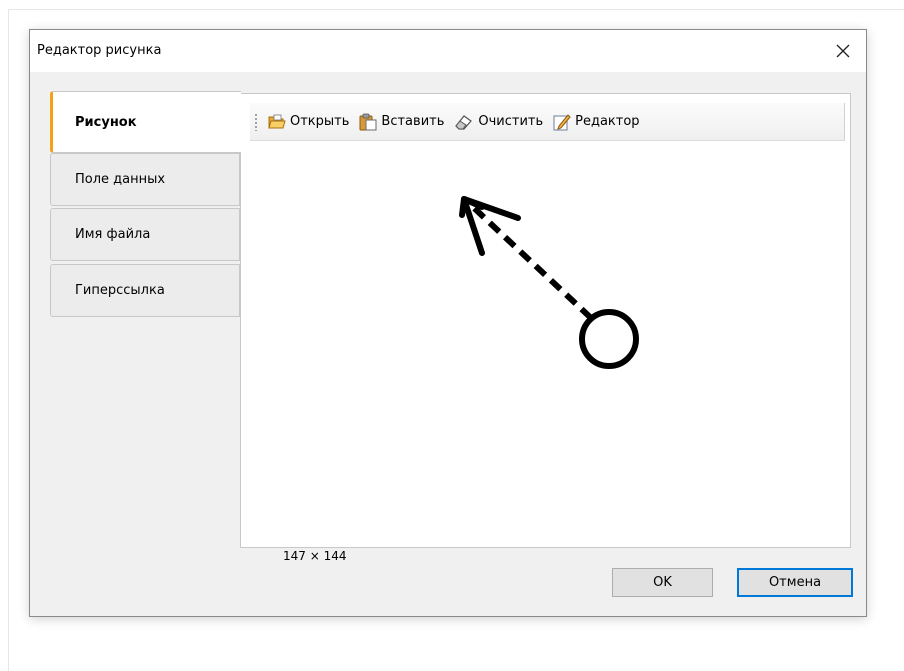  Describe the element at coordinates (145, 122) in the screenshot. I see `tab-picture: Рисунок` at that location.